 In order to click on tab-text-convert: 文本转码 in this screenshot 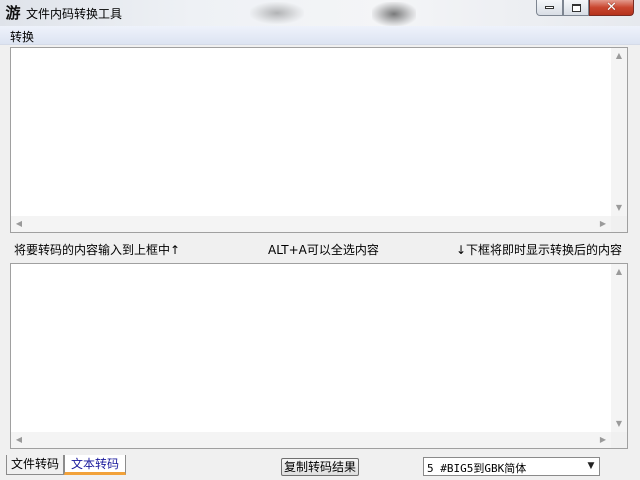, I will do `click(95, 465)`.